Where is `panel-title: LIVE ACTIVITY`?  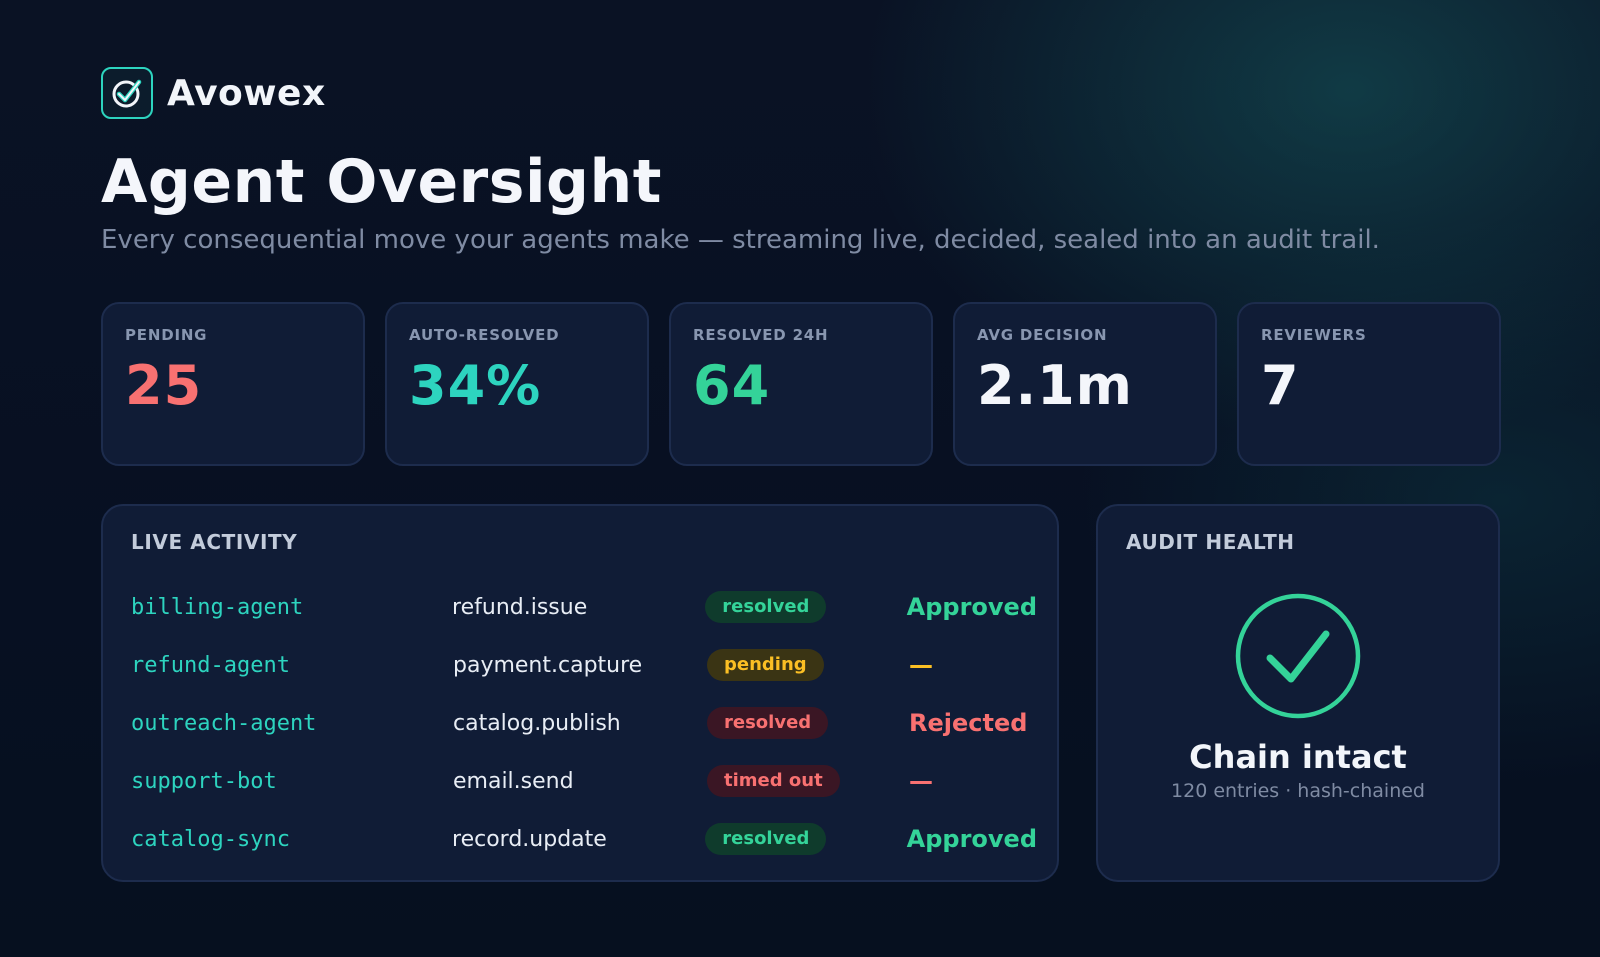 panel-title: LIVE ACTIVITY is located at coordinates (214, 542).